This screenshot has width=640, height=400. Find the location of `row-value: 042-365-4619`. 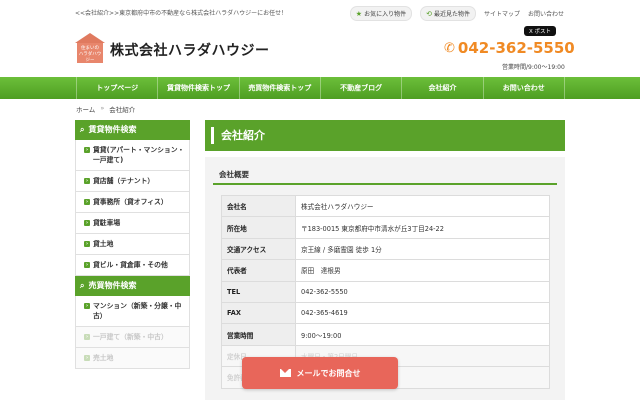

row-value: 042-365-4619 is located at coordinates (422, 313).